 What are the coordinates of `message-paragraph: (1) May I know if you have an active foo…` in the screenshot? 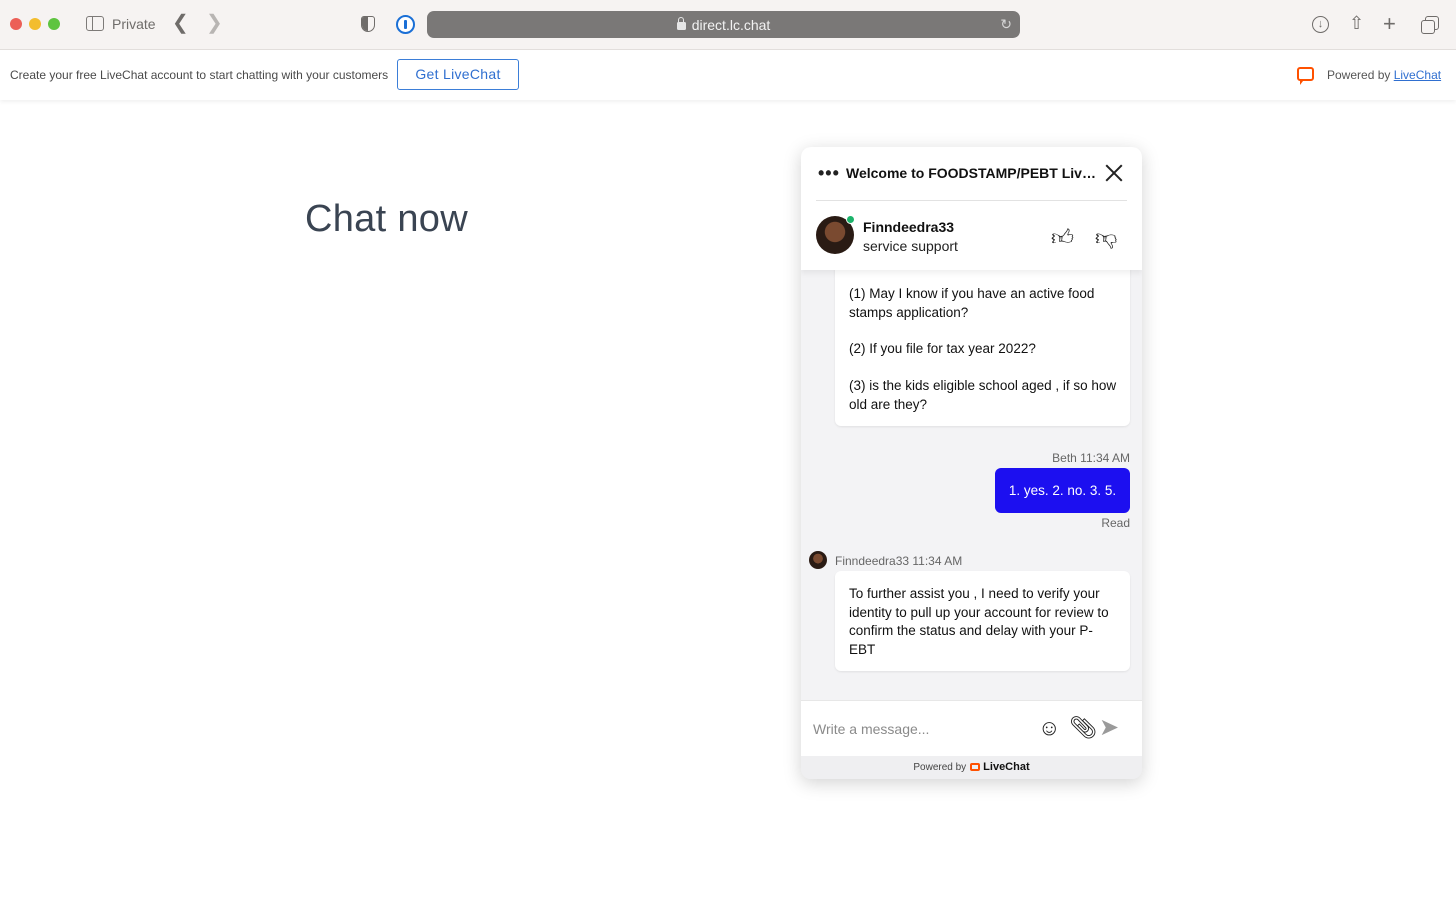 It's located at (972, 303).